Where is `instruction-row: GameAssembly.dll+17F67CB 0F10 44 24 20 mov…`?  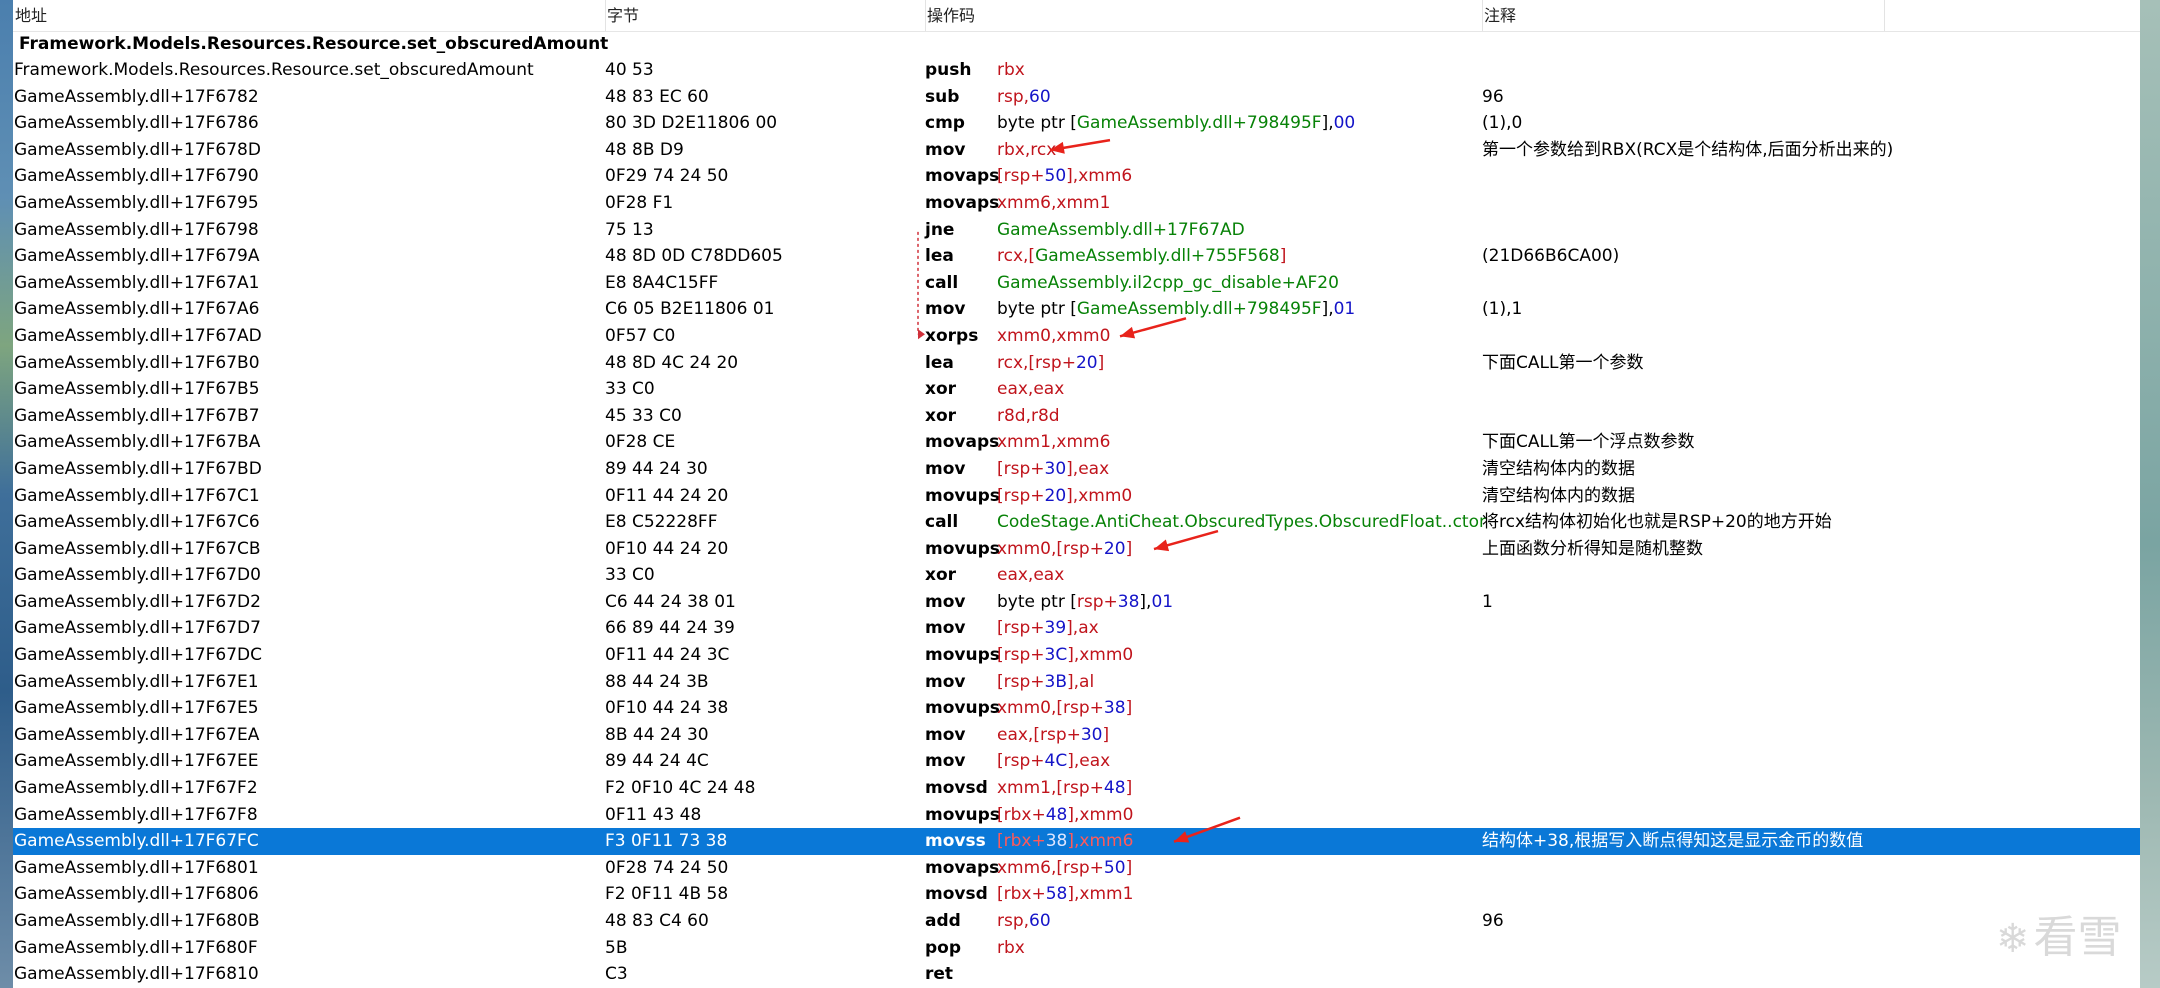 instruction-row: GameAssembly.dll+17F67CB 0F10 44 24 20 mov… is located at coordinates (1076, 549).